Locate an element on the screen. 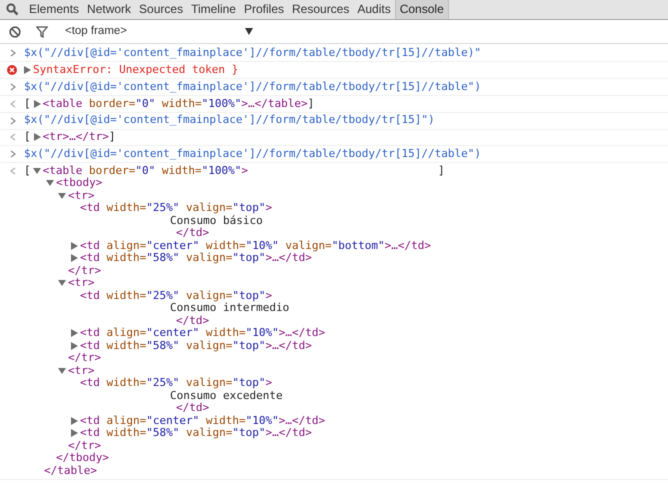 The height and width of the screenshot is (488, 668). markup-code: <table border="0" width="100%">…</table> is located at coordinates (175, 104).